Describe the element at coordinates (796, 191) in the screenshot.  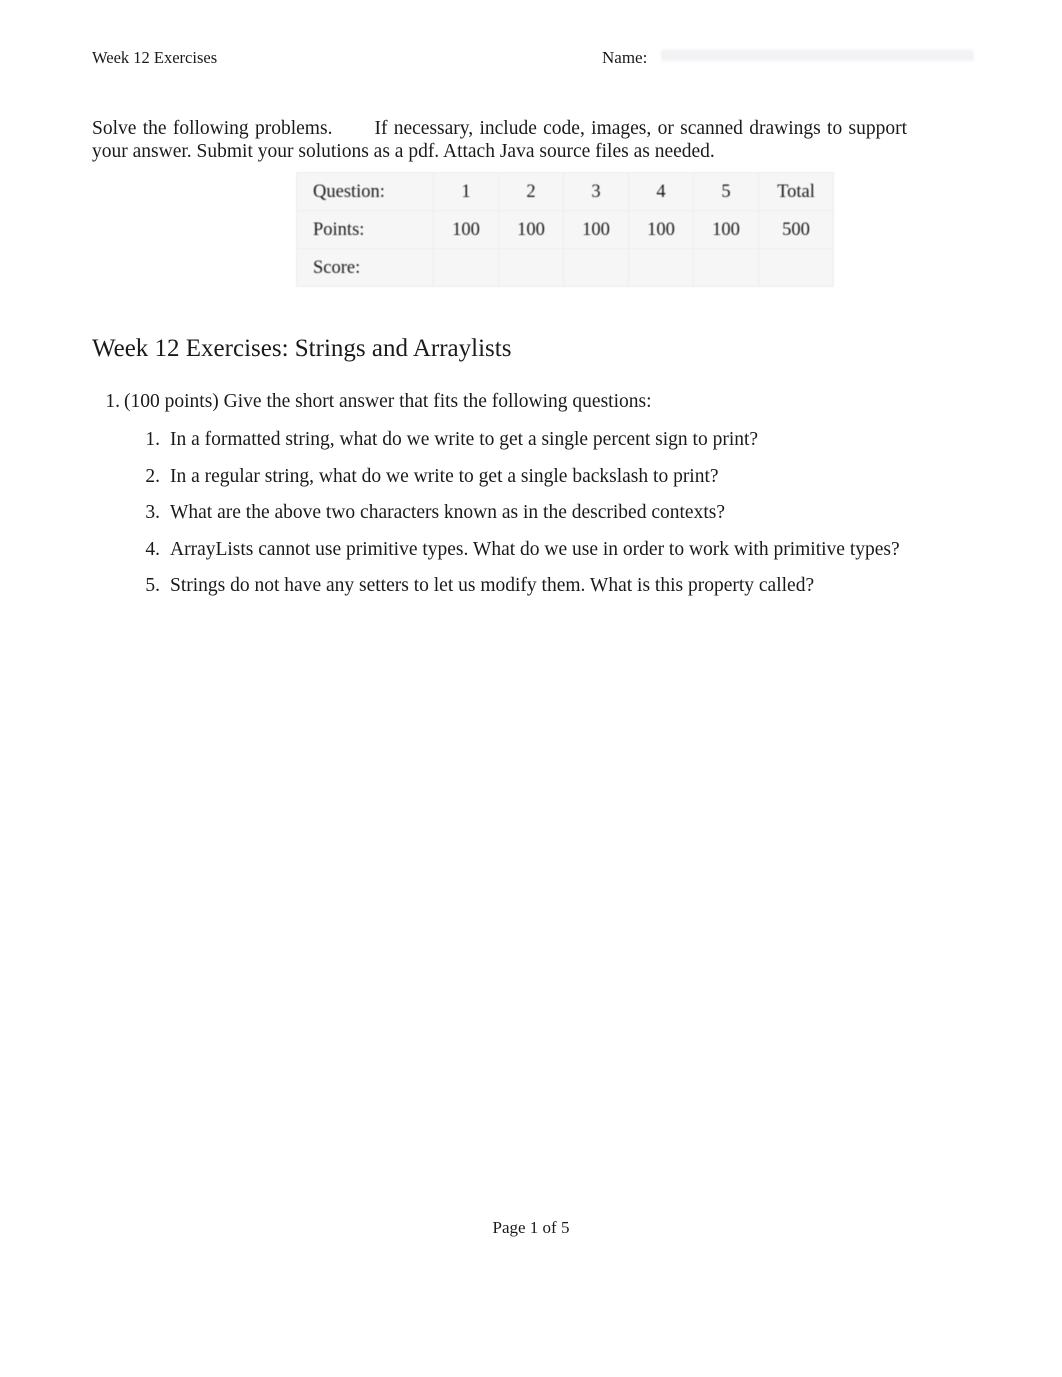
I see `total-header: Total` at that location.